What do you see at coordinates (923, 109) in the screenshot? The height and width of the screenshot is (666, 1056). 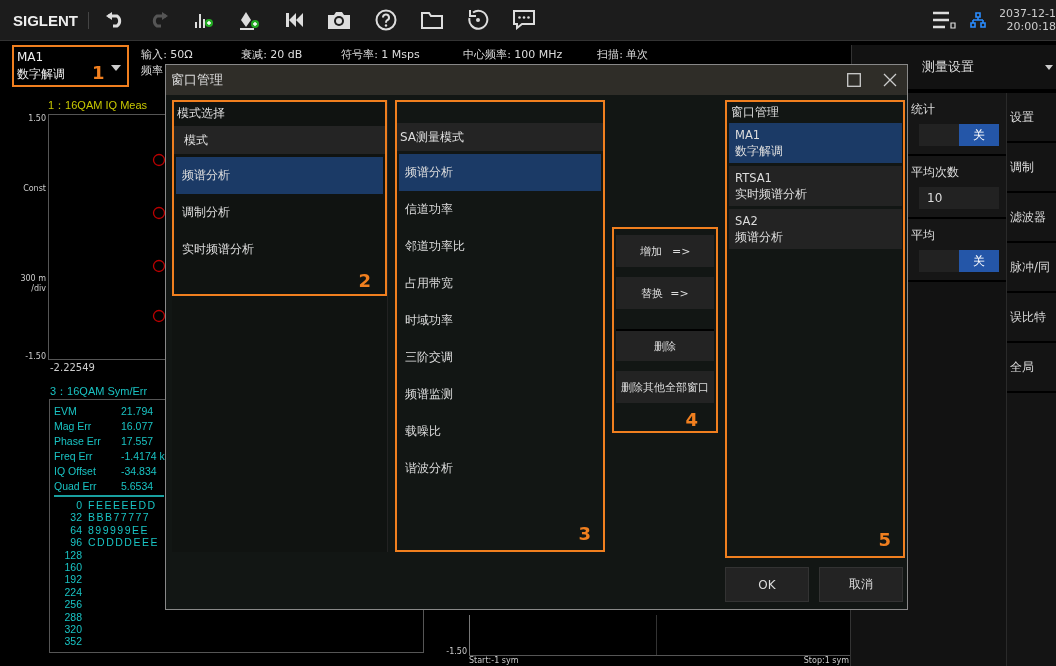 I see `setting-label: 统计` at bounding box center [923, 109].